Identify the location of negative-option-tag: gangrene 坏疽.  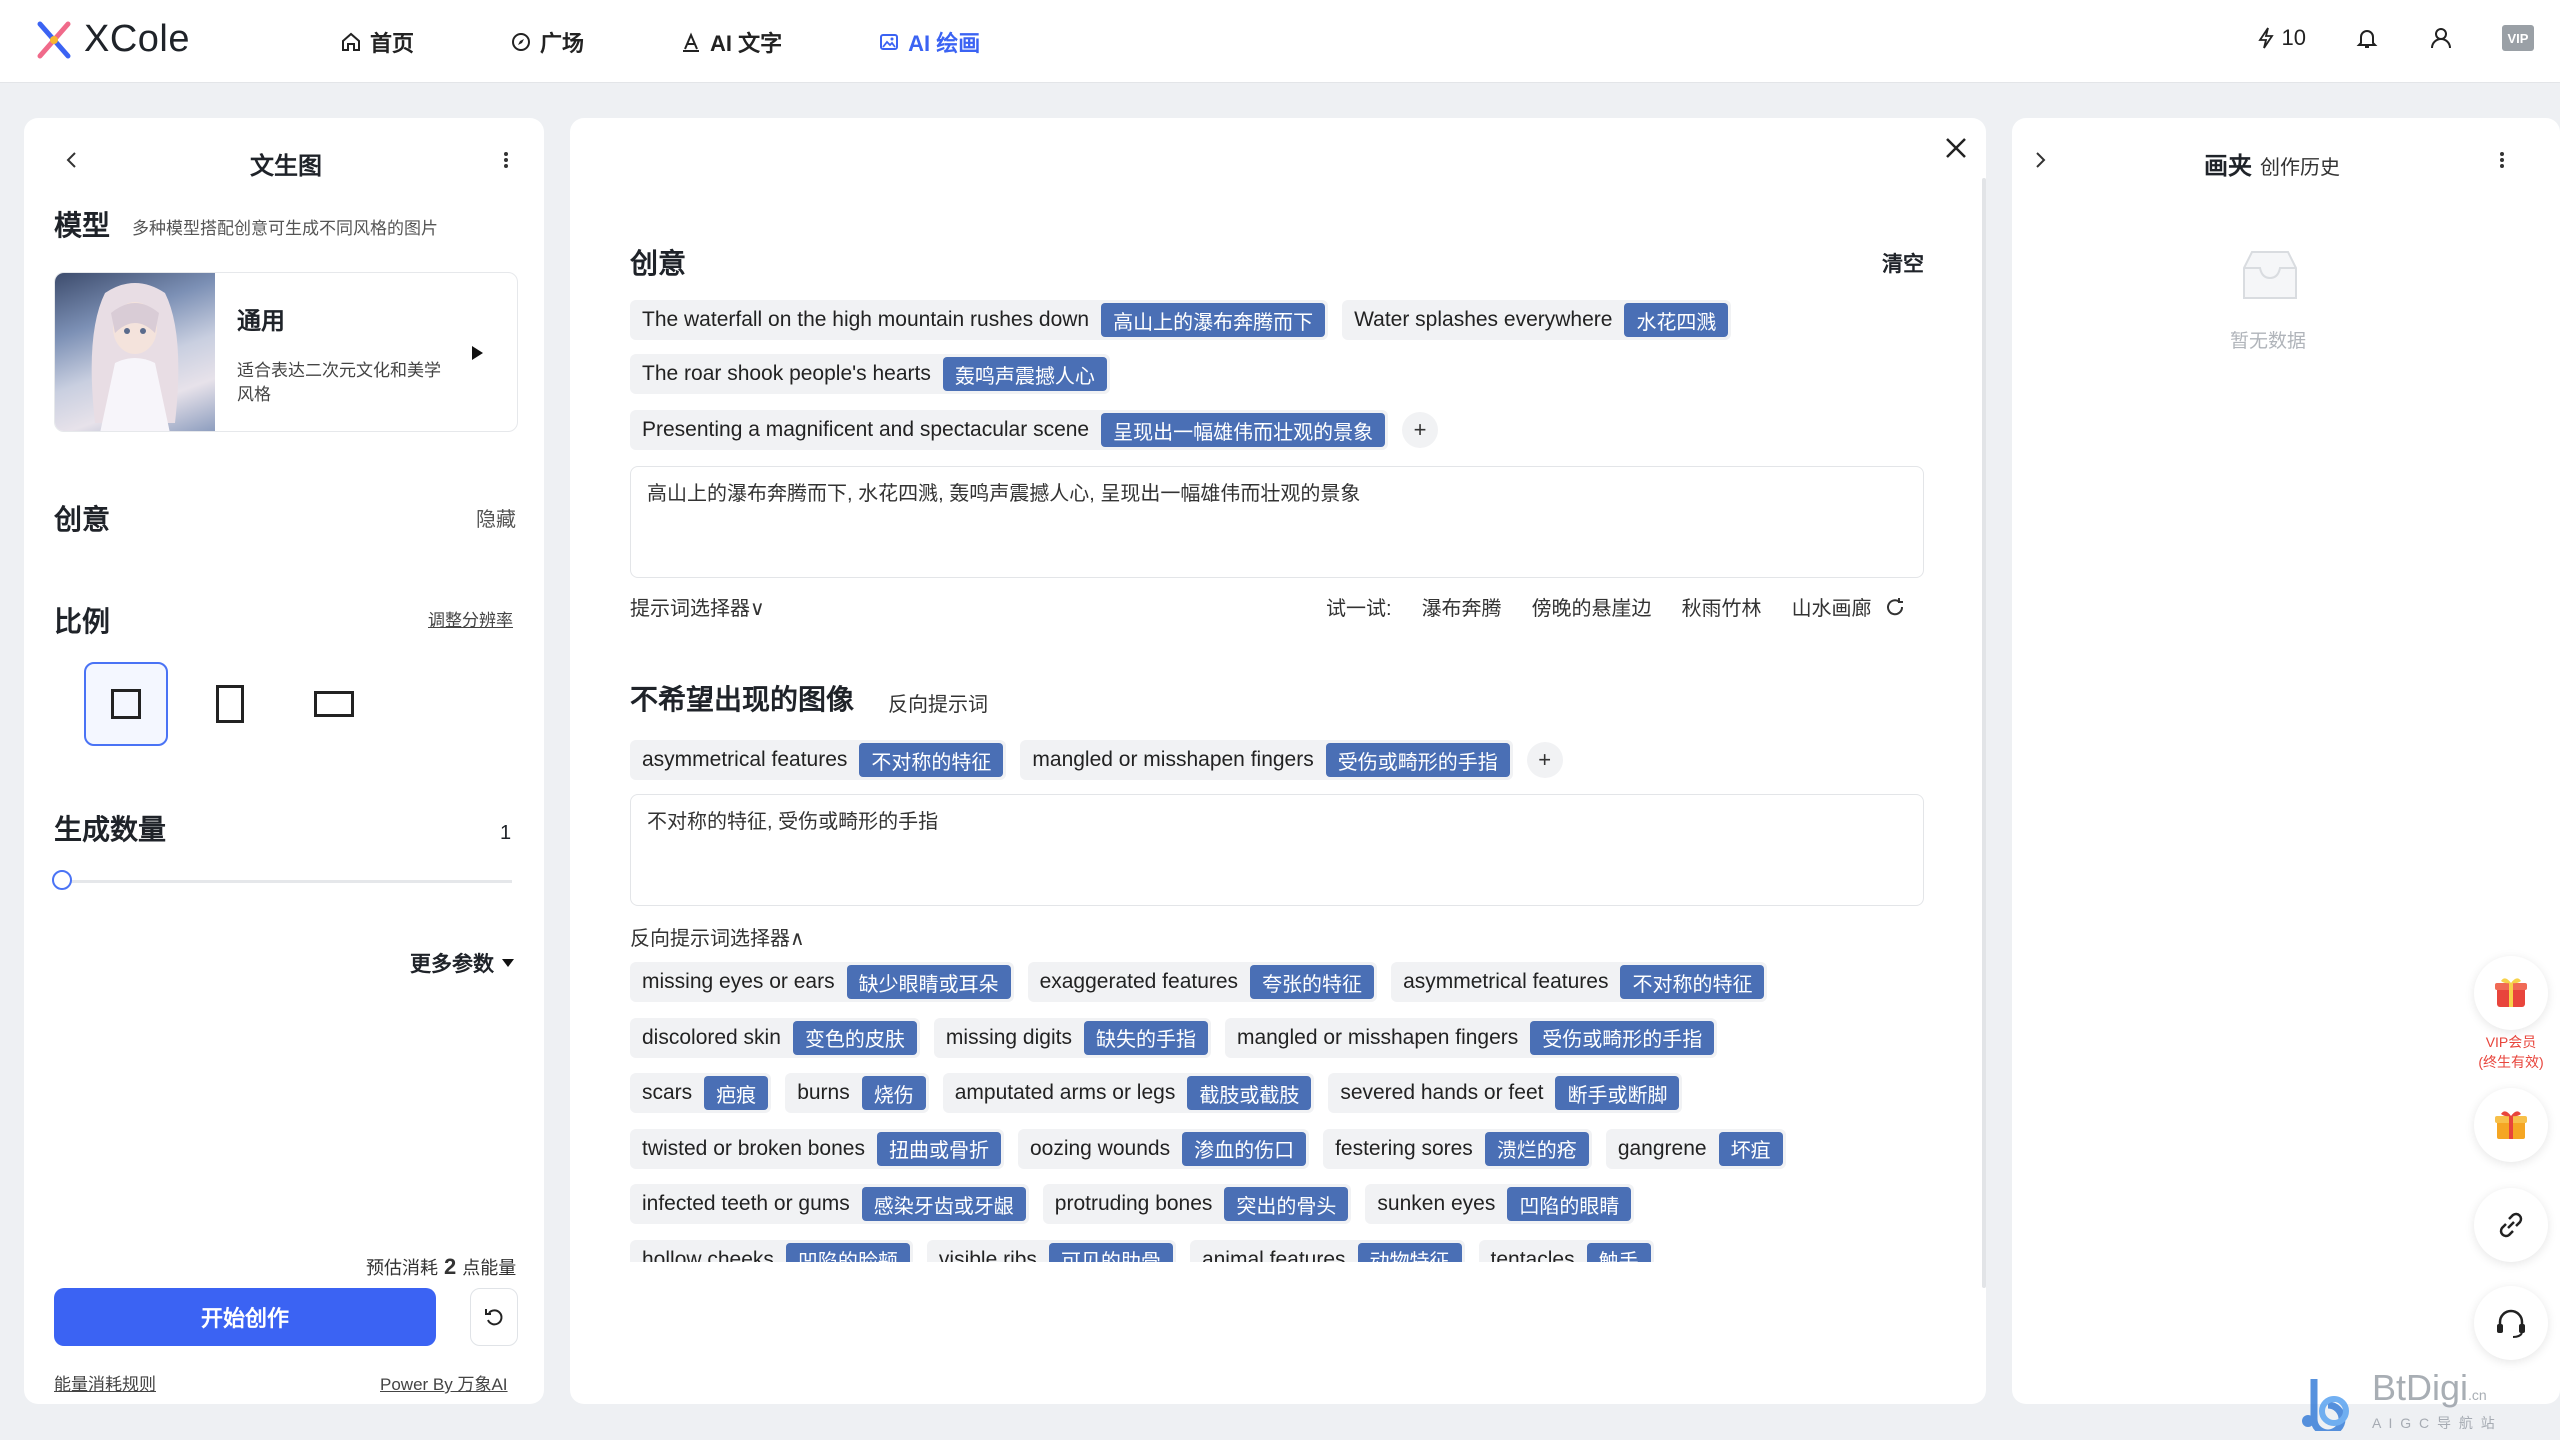
(1695, 1148).